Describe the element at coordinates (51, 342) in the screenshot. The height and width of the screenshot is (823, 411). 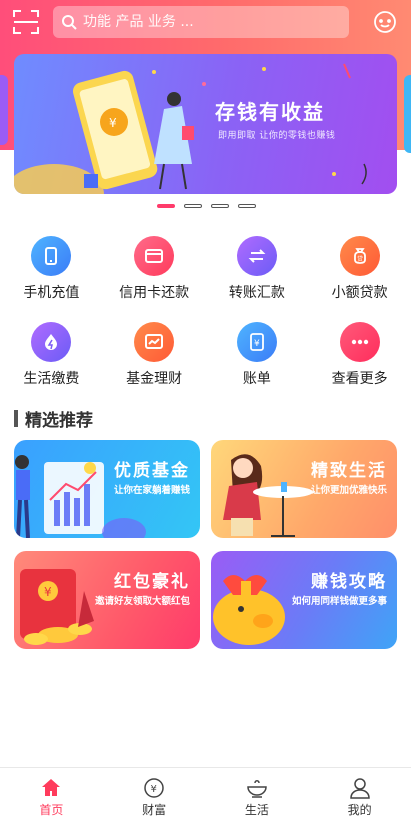
I see `water-drop-icon` at that location.